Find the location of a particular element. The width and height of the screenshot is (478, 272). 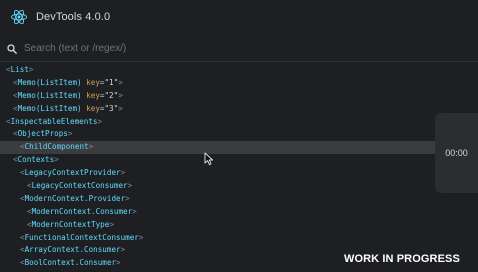

component-name: ChildComponent is located at coordinates (56, 147).